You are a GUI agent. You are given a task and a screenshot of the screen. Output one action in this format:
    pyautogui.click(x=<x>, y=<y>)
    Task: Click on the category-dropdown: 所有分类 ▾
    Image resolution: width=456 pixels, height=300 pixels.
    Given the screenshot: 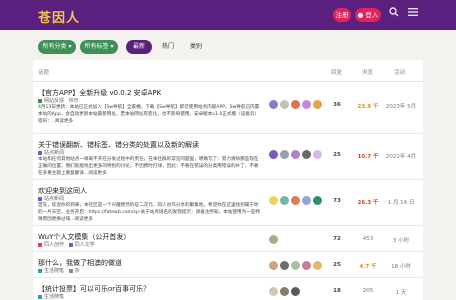 What is the action you would take?
    pyautogui.click(x=57, y=47)
    